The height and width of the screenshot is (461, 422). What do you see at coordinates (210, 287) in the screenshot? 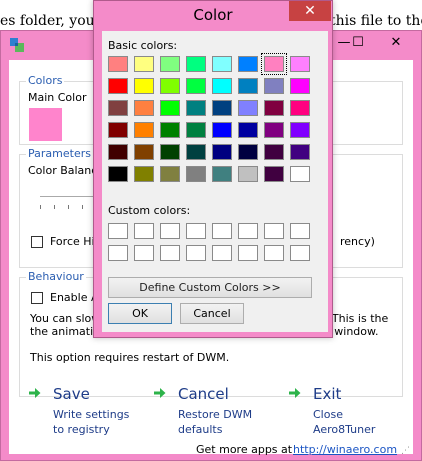
I see `define-custom-colors-button: Define Custom Colors >>` at bounding box center [210, 287].